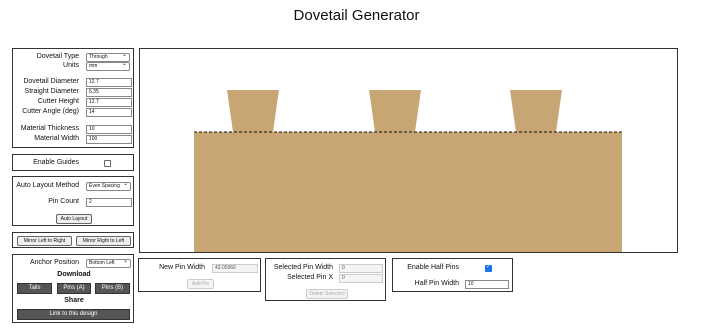  Describe the element at coordinates (63, 201) in the screenshot. I see `pin-count-label: Pin Count` at that location.